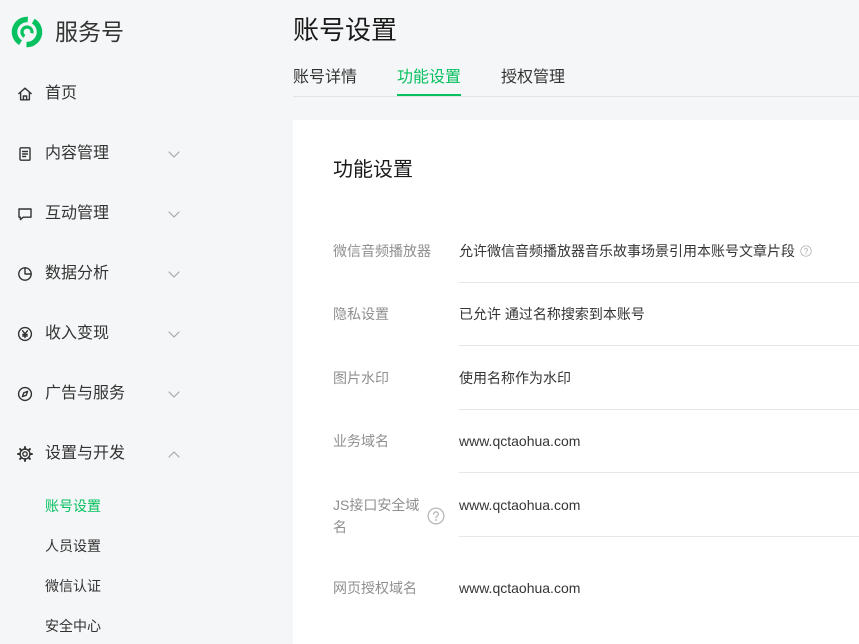 The image size is (859, 644). What do you see at coordinates (515, 377) in the screenshot?
I see `setting-value: 使用名称作为水印` at bounding box center [515, 377].